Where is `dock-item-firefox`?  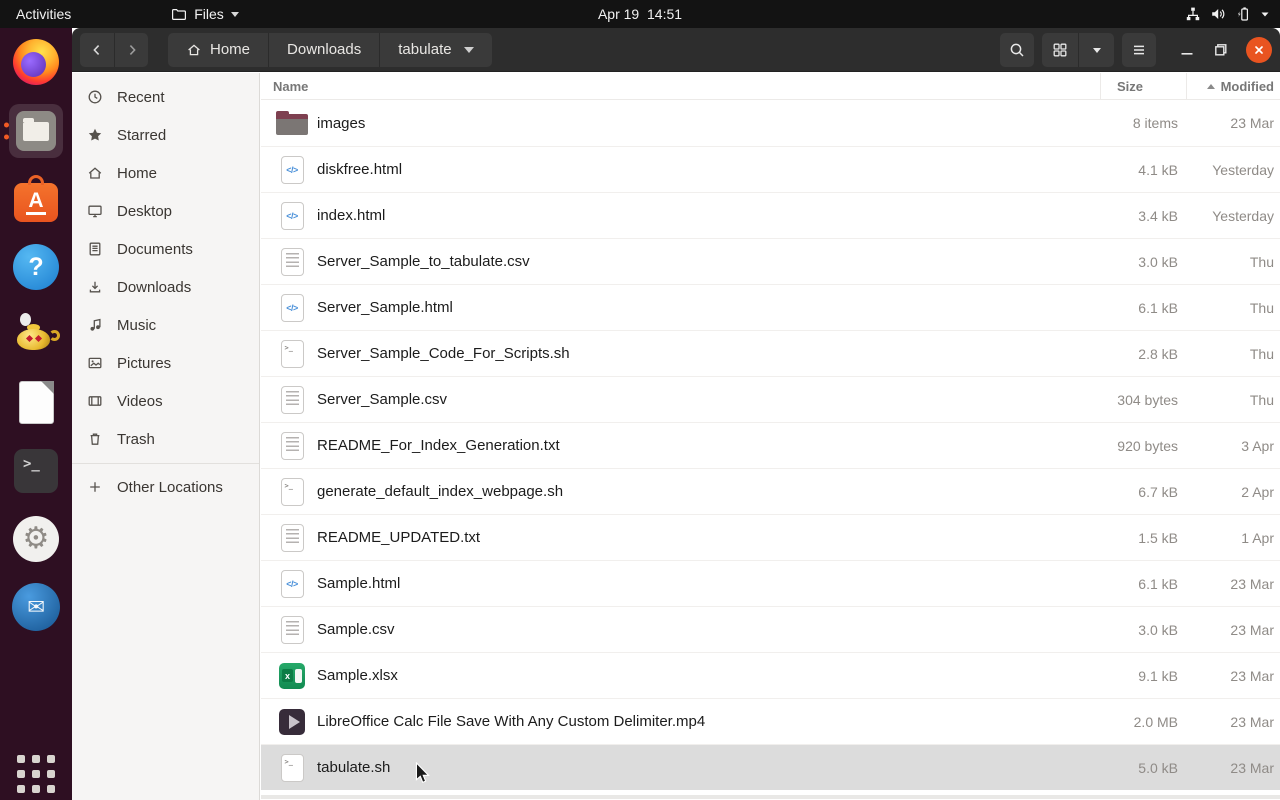 dock-item-firefox is located at coordinates (36, 62).